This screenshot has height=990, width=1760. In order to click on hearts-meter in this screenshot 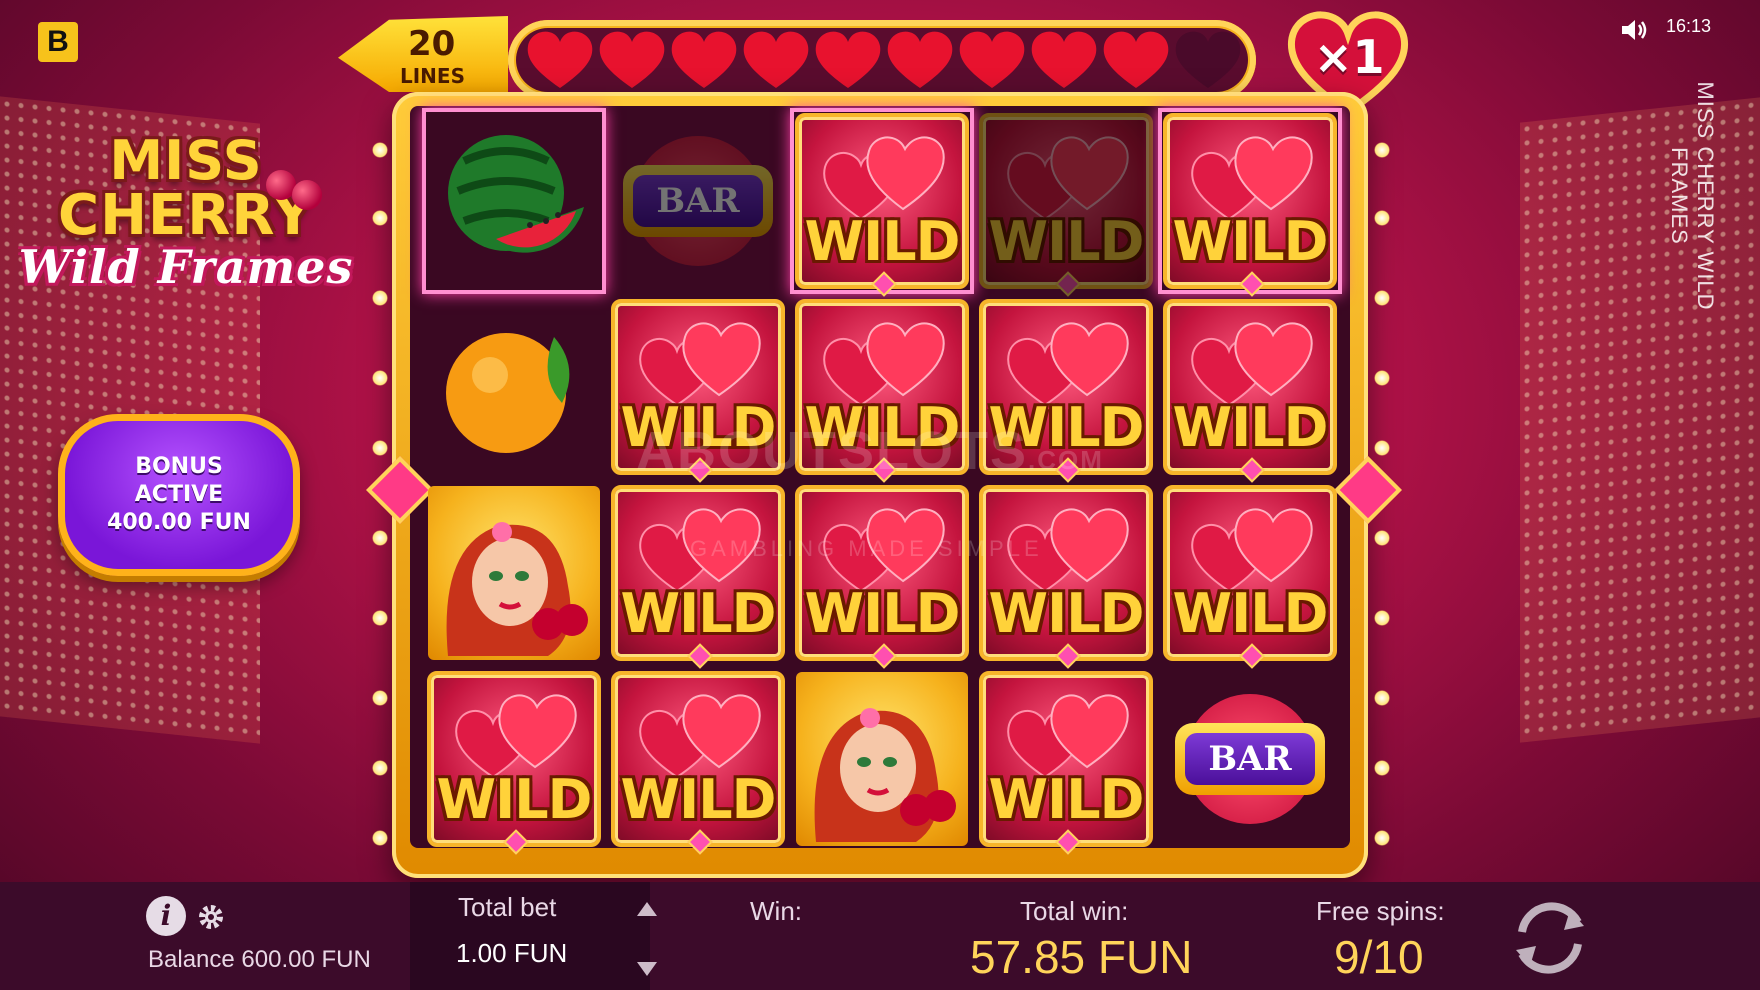, I will do `click(882, 60)`.